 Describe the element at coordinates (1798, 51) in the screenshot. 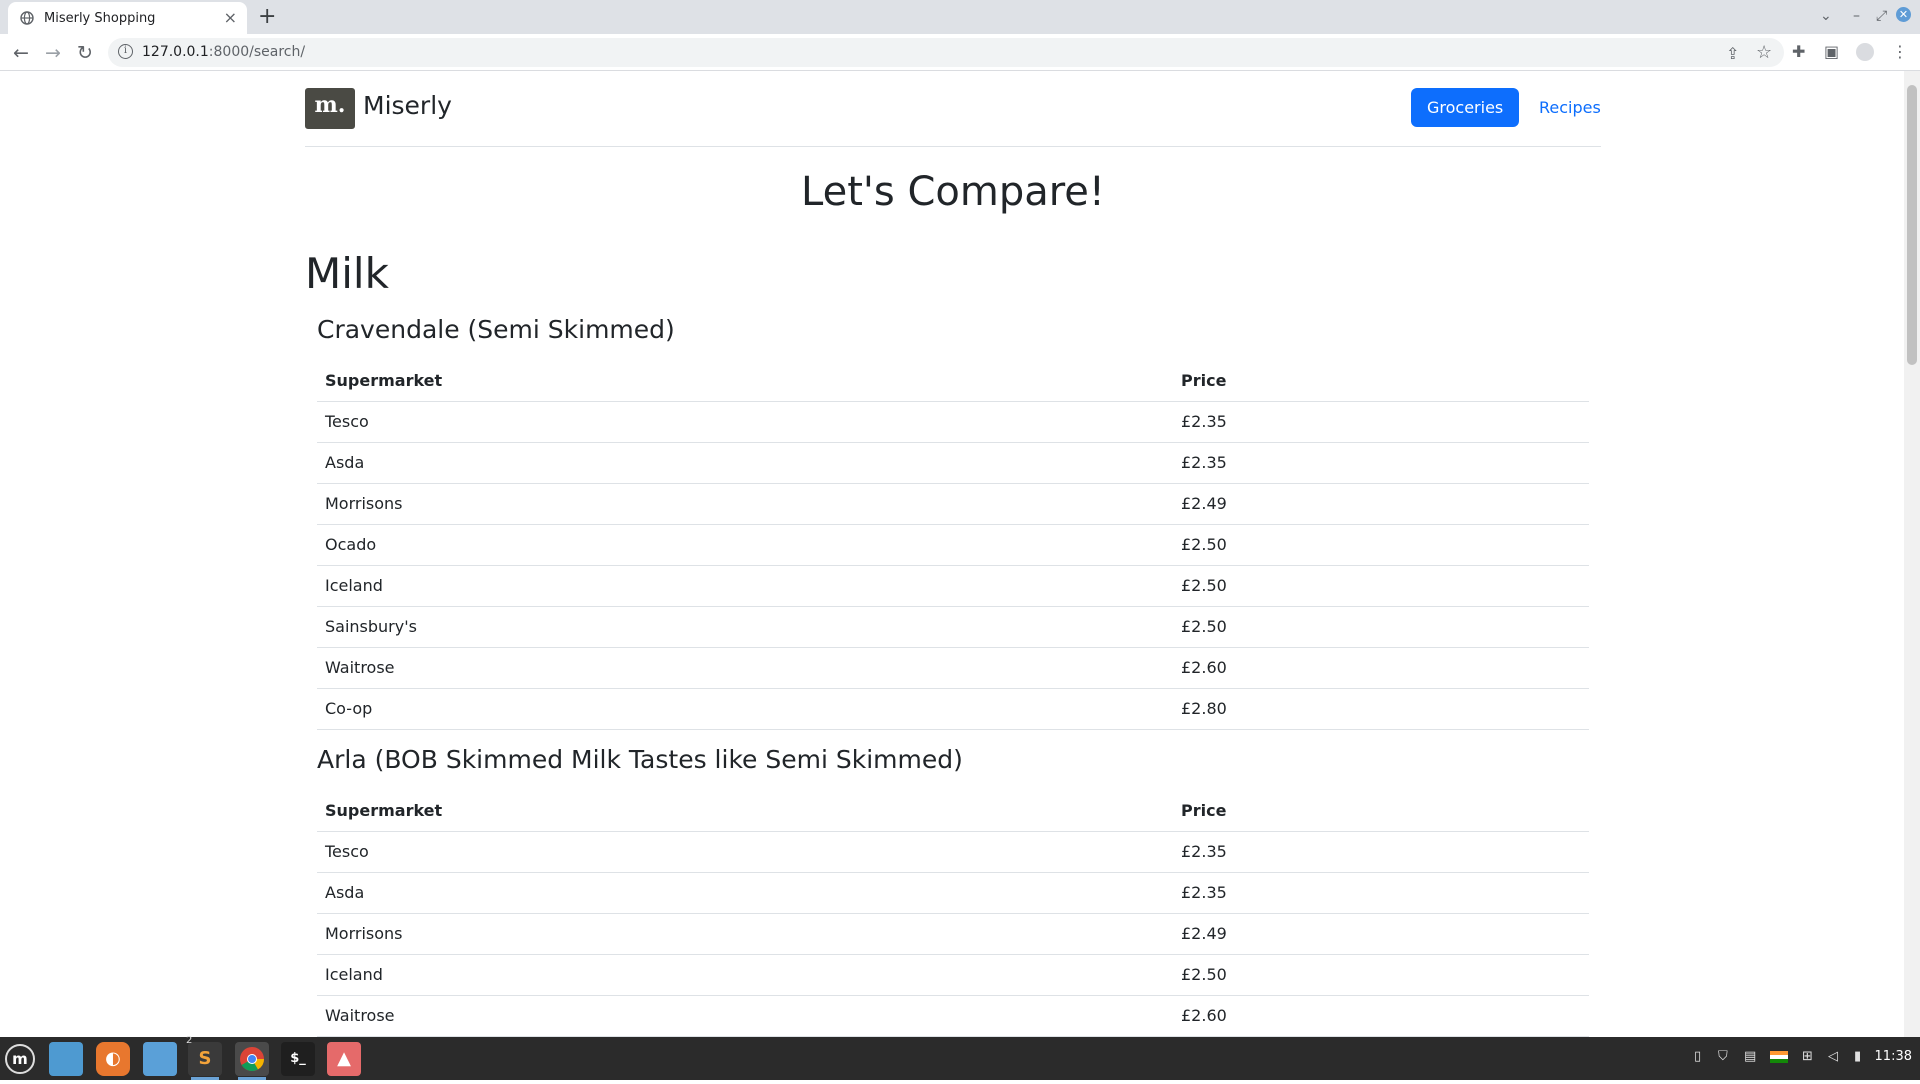

I see `extensions-icon: ✚` at that location.